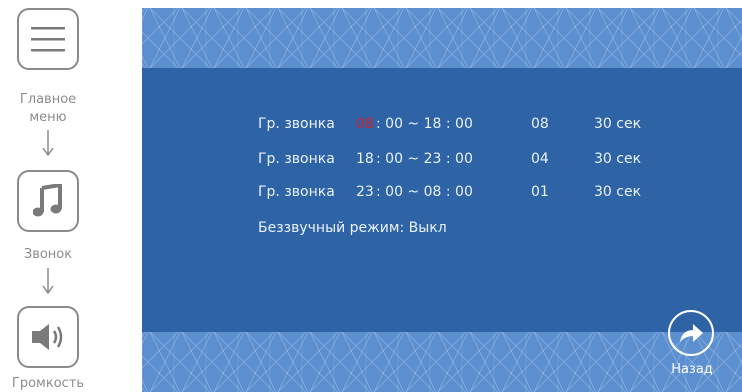  What do you see at coordinates (692, 369) in the screenshot?
I see `back-label: Назад` at bounding box center [692, 369].